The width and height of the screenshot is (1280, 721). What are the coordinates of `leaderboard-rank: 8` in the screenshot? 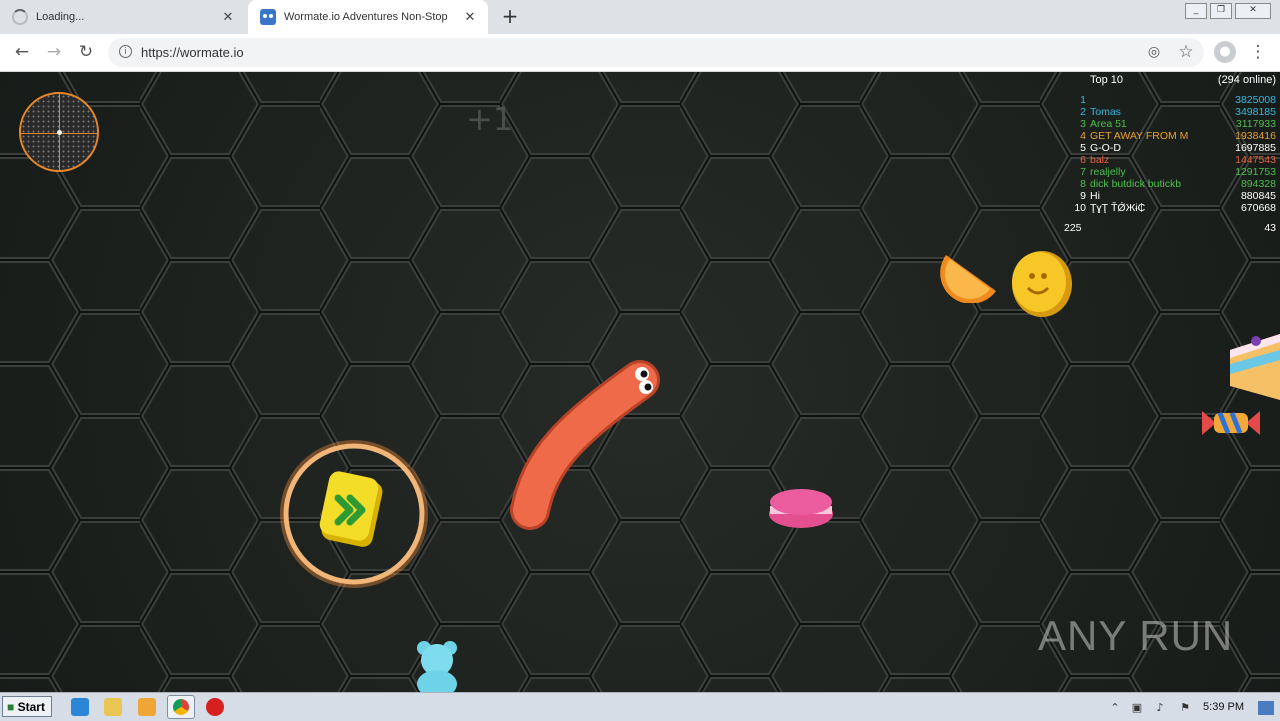 It's located at (1083, 184).